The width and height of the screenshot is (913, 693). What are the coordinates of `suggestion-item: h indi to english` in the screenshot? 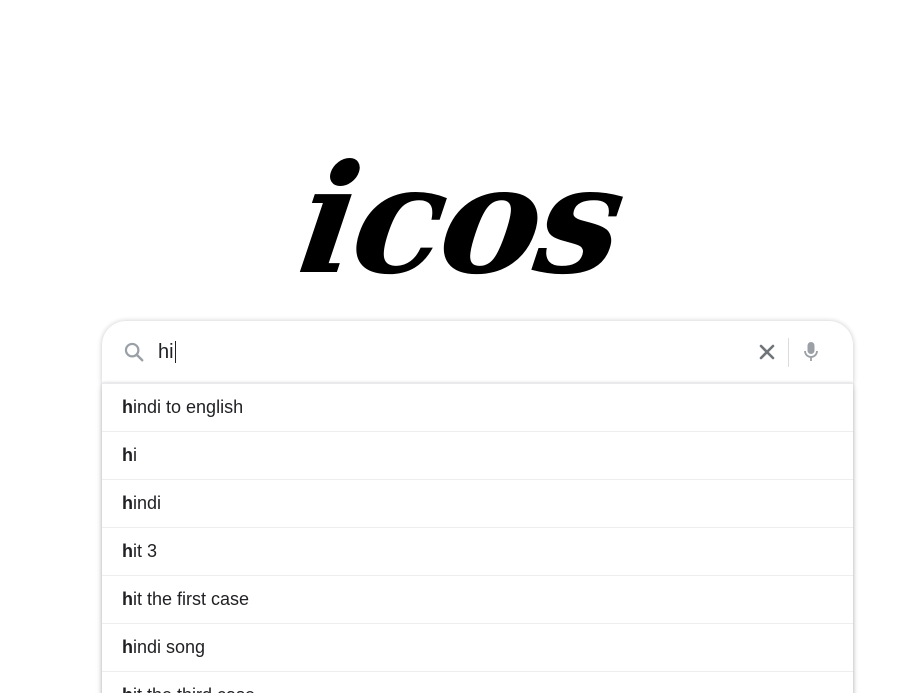 It's located at (477, 408).